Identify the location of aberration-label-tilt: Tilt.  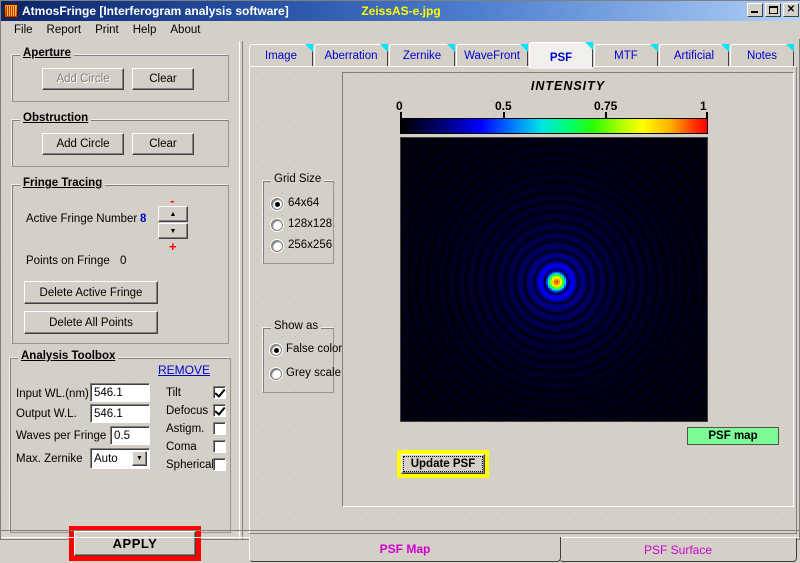
(173, 393).